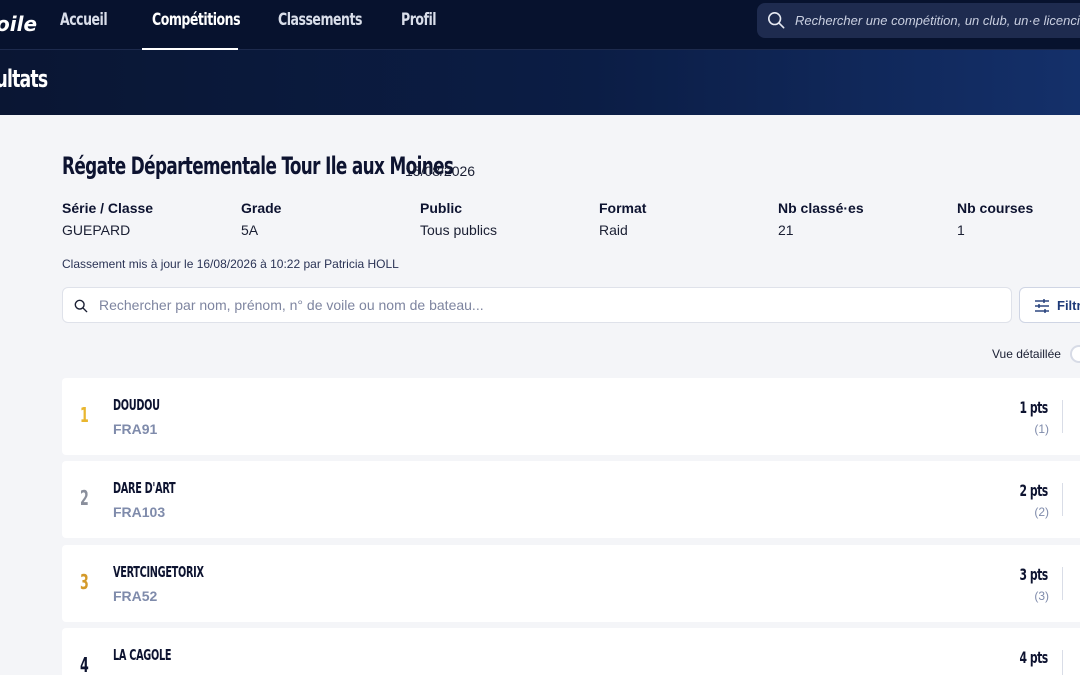  What do you see at coordinates (139, 512) in the screenshot?
I see `sail-number: FRA103` at bounding box center [139, 512].